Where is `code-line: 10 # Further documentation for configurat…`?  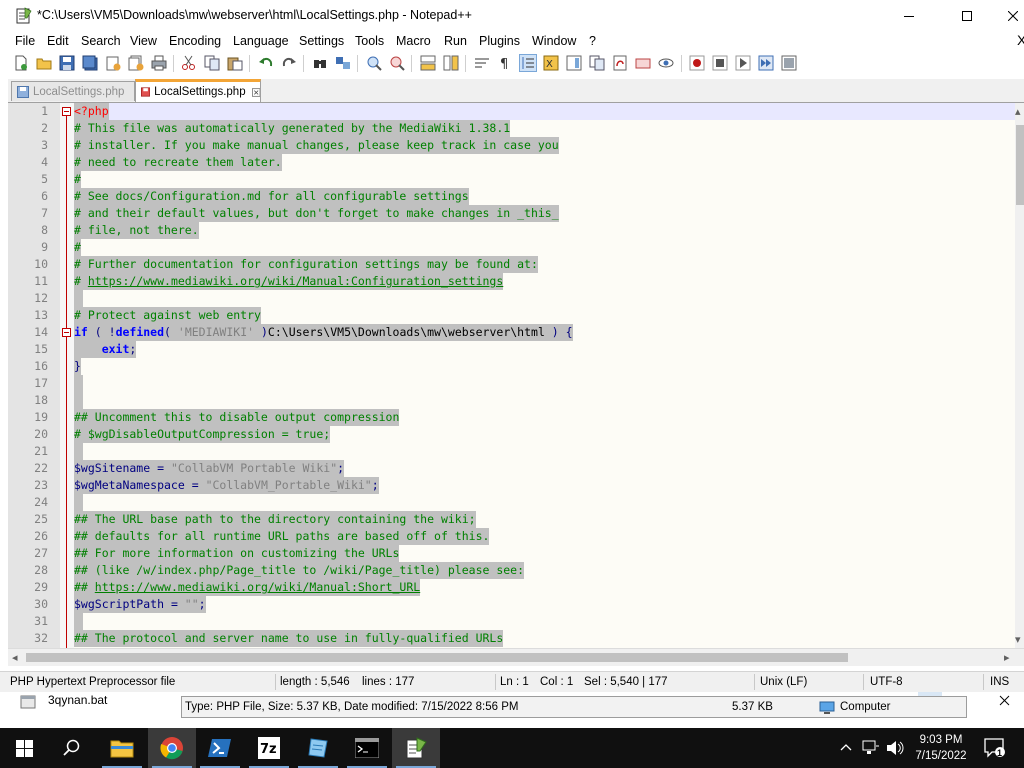
code-line: 10 # Further documentation for configurat… is located at coordinates (524, 264).